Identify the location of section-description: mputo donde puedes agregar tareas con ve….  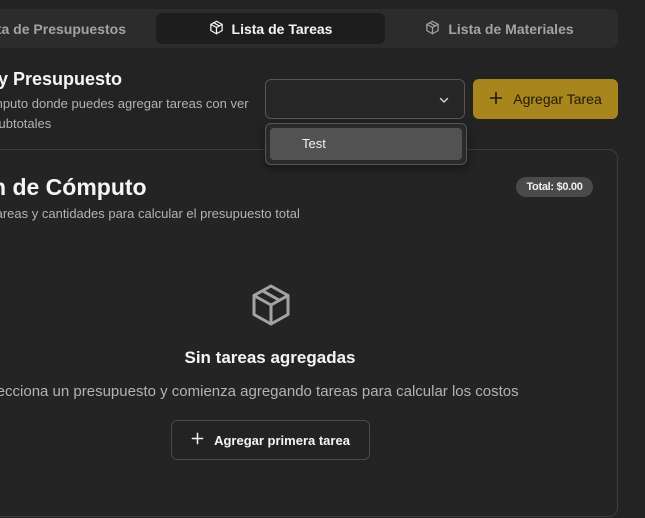
(124, 113).